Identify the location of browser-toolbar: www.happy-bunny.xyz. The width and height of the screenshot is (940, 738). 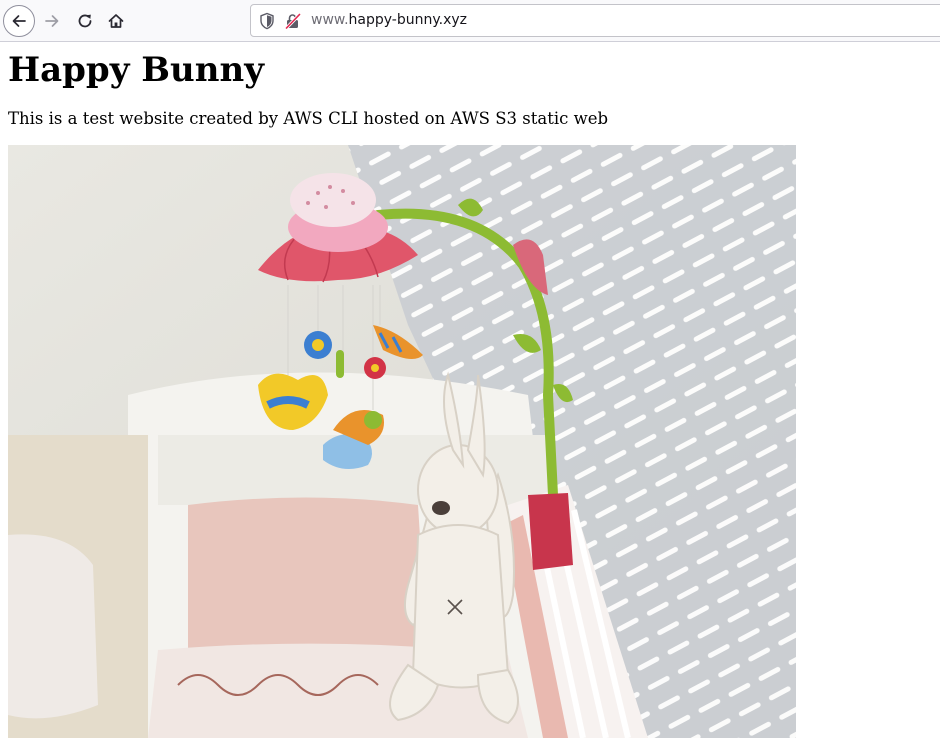
(470, 21).